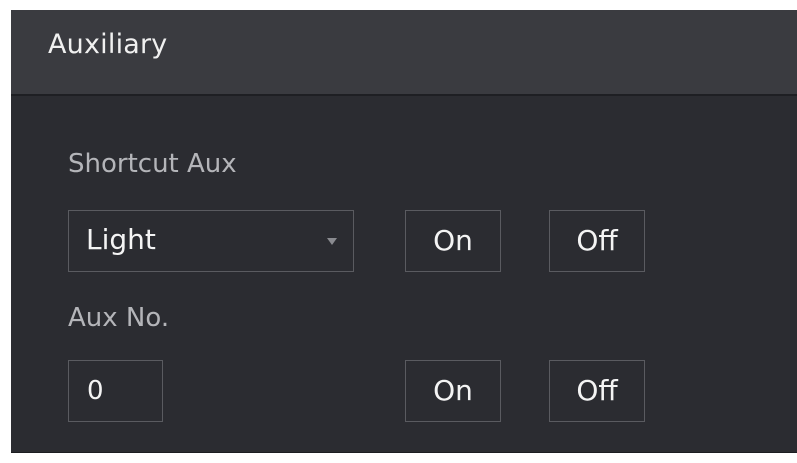  I want to click on panel-title: Auxiliary, so click(108, 44).